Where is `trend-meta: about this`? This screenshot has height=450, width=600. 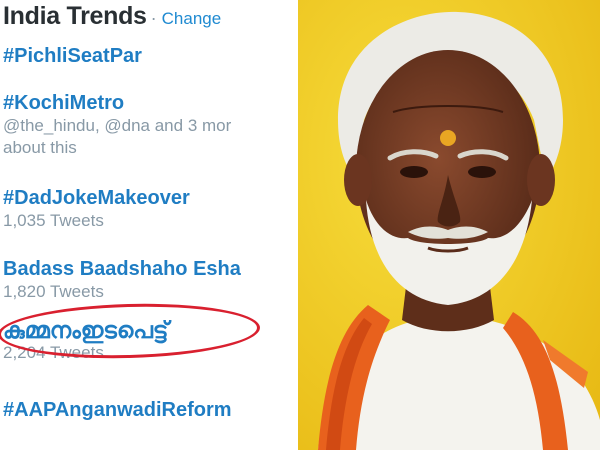 trend-meta: about this is located at coordinates (40, 147).